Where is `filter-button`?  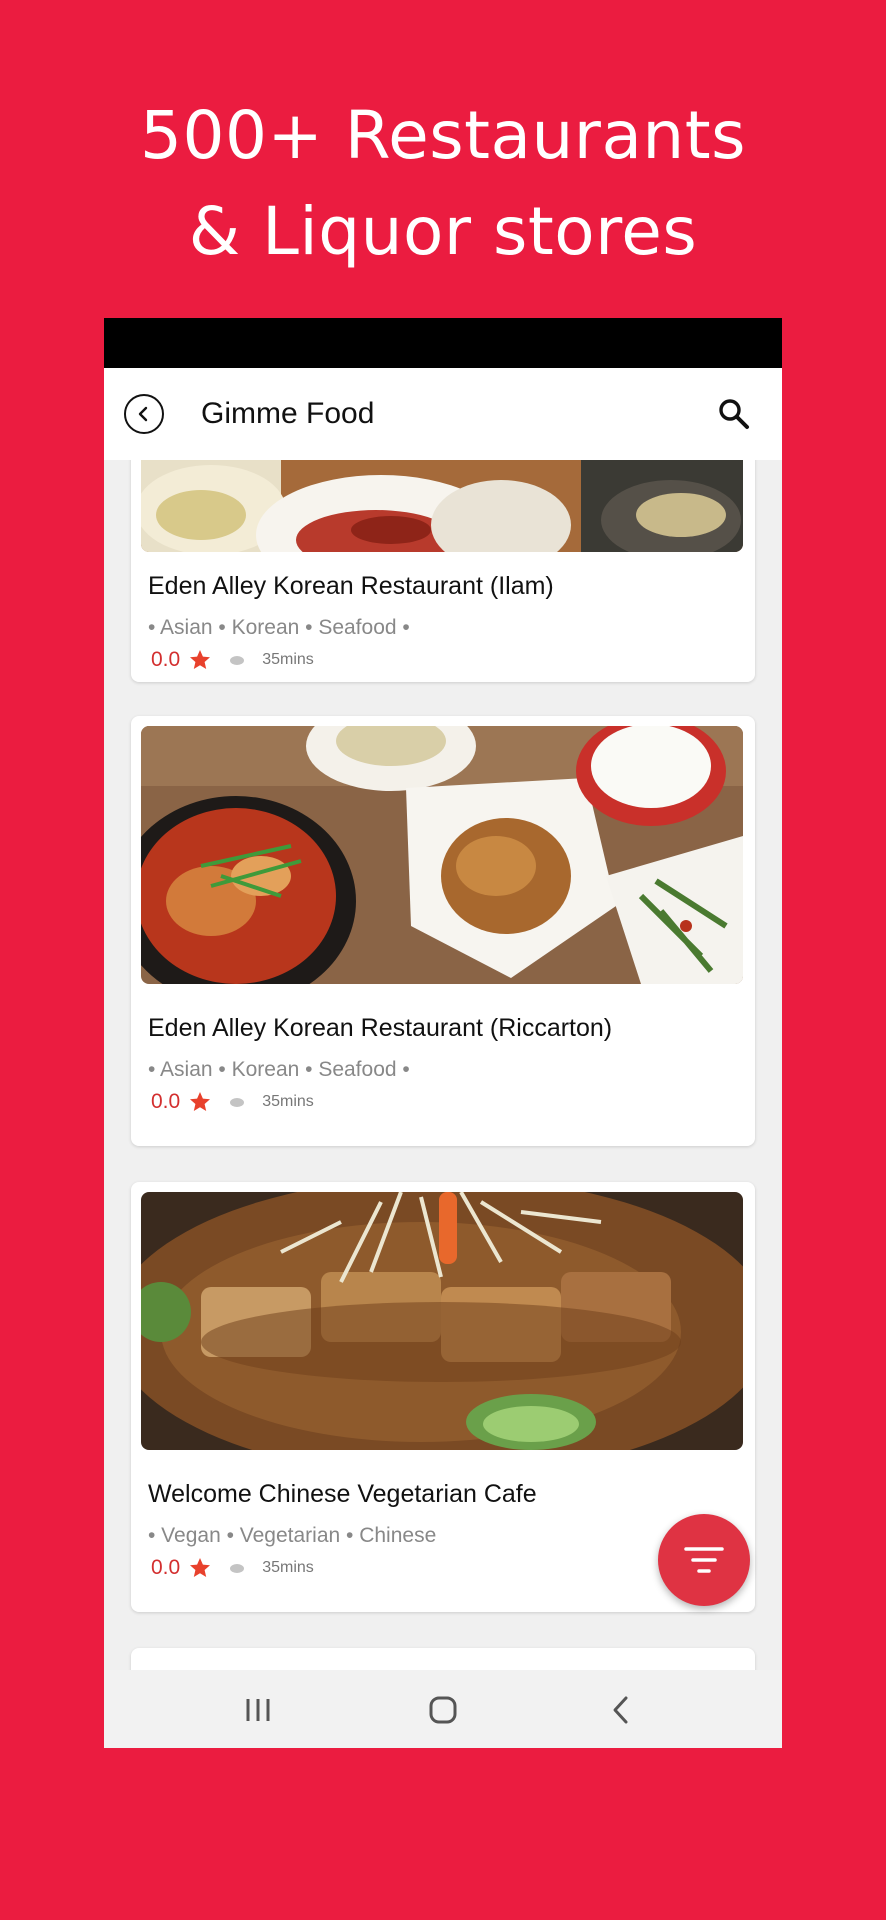 filter-button is located at coordinates (704, 1560).